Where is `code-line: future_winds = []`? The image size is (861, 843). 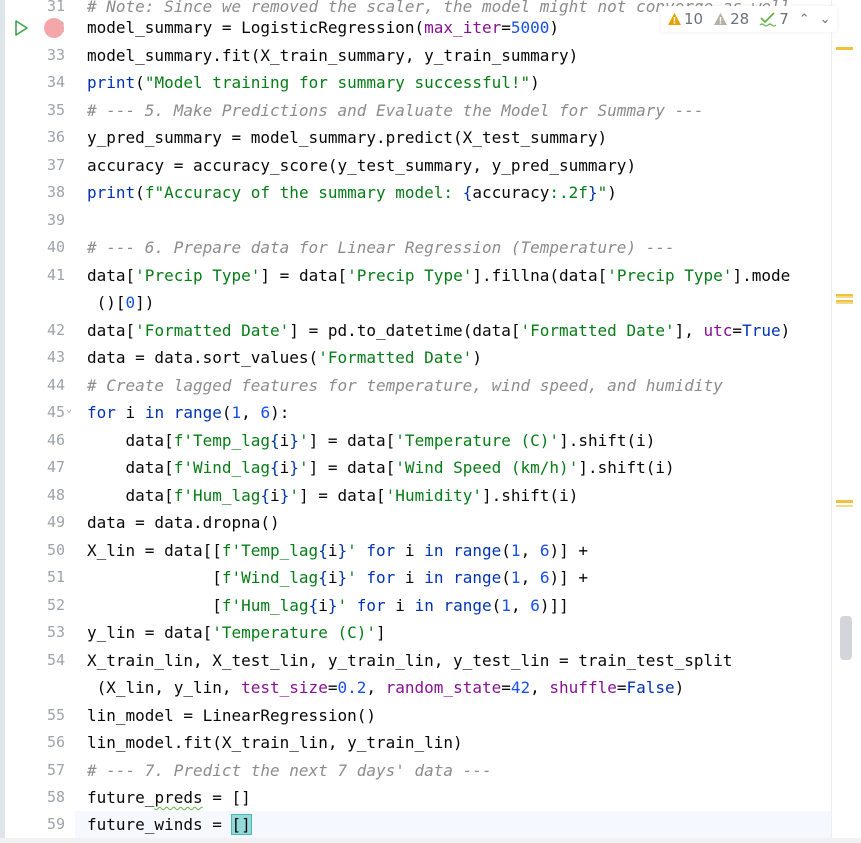 code-line: future_winds = [] is located at coordinates (169, 824).